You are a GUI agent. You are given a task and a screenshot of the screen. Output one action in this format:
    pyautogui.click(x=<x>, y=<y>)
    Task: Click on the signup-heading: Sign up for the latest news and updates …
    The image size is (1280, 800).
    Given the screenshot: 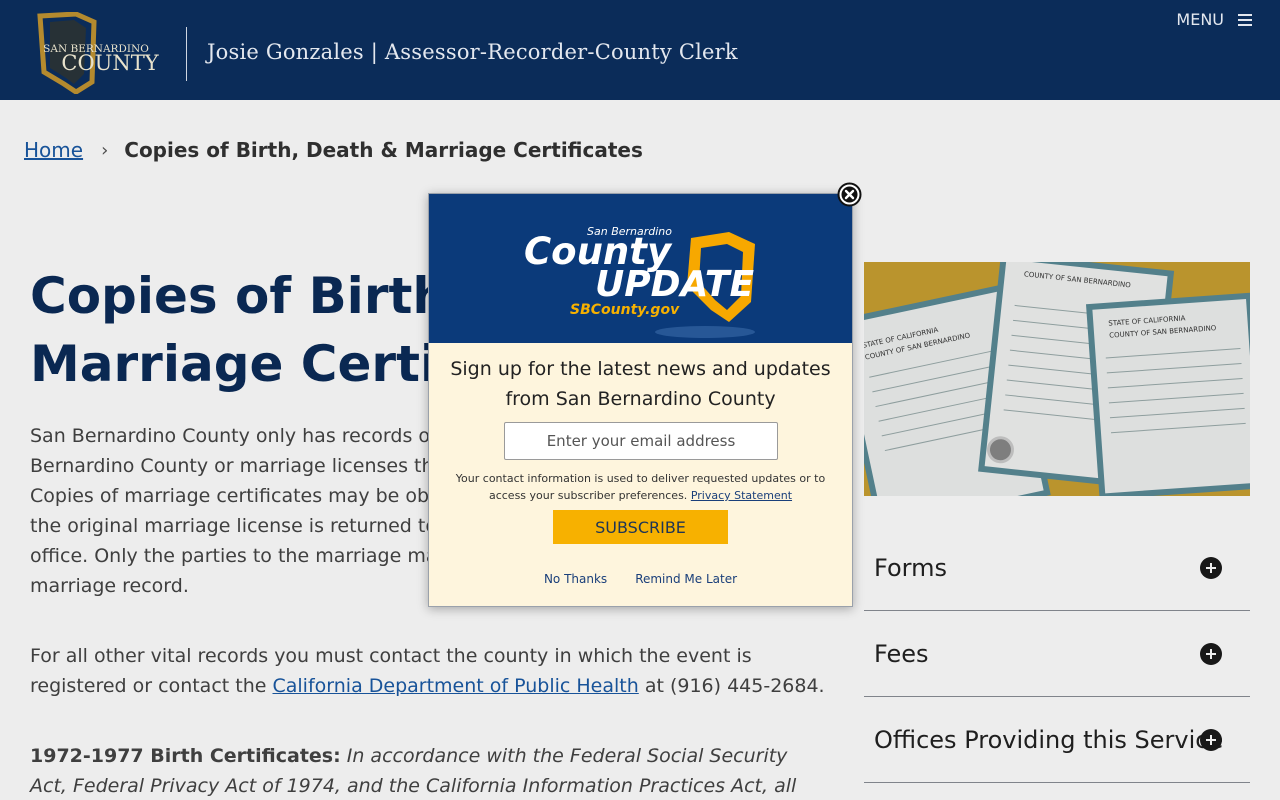 What is the action you would take?
    pyautogui.click(x=640, y=384)
    